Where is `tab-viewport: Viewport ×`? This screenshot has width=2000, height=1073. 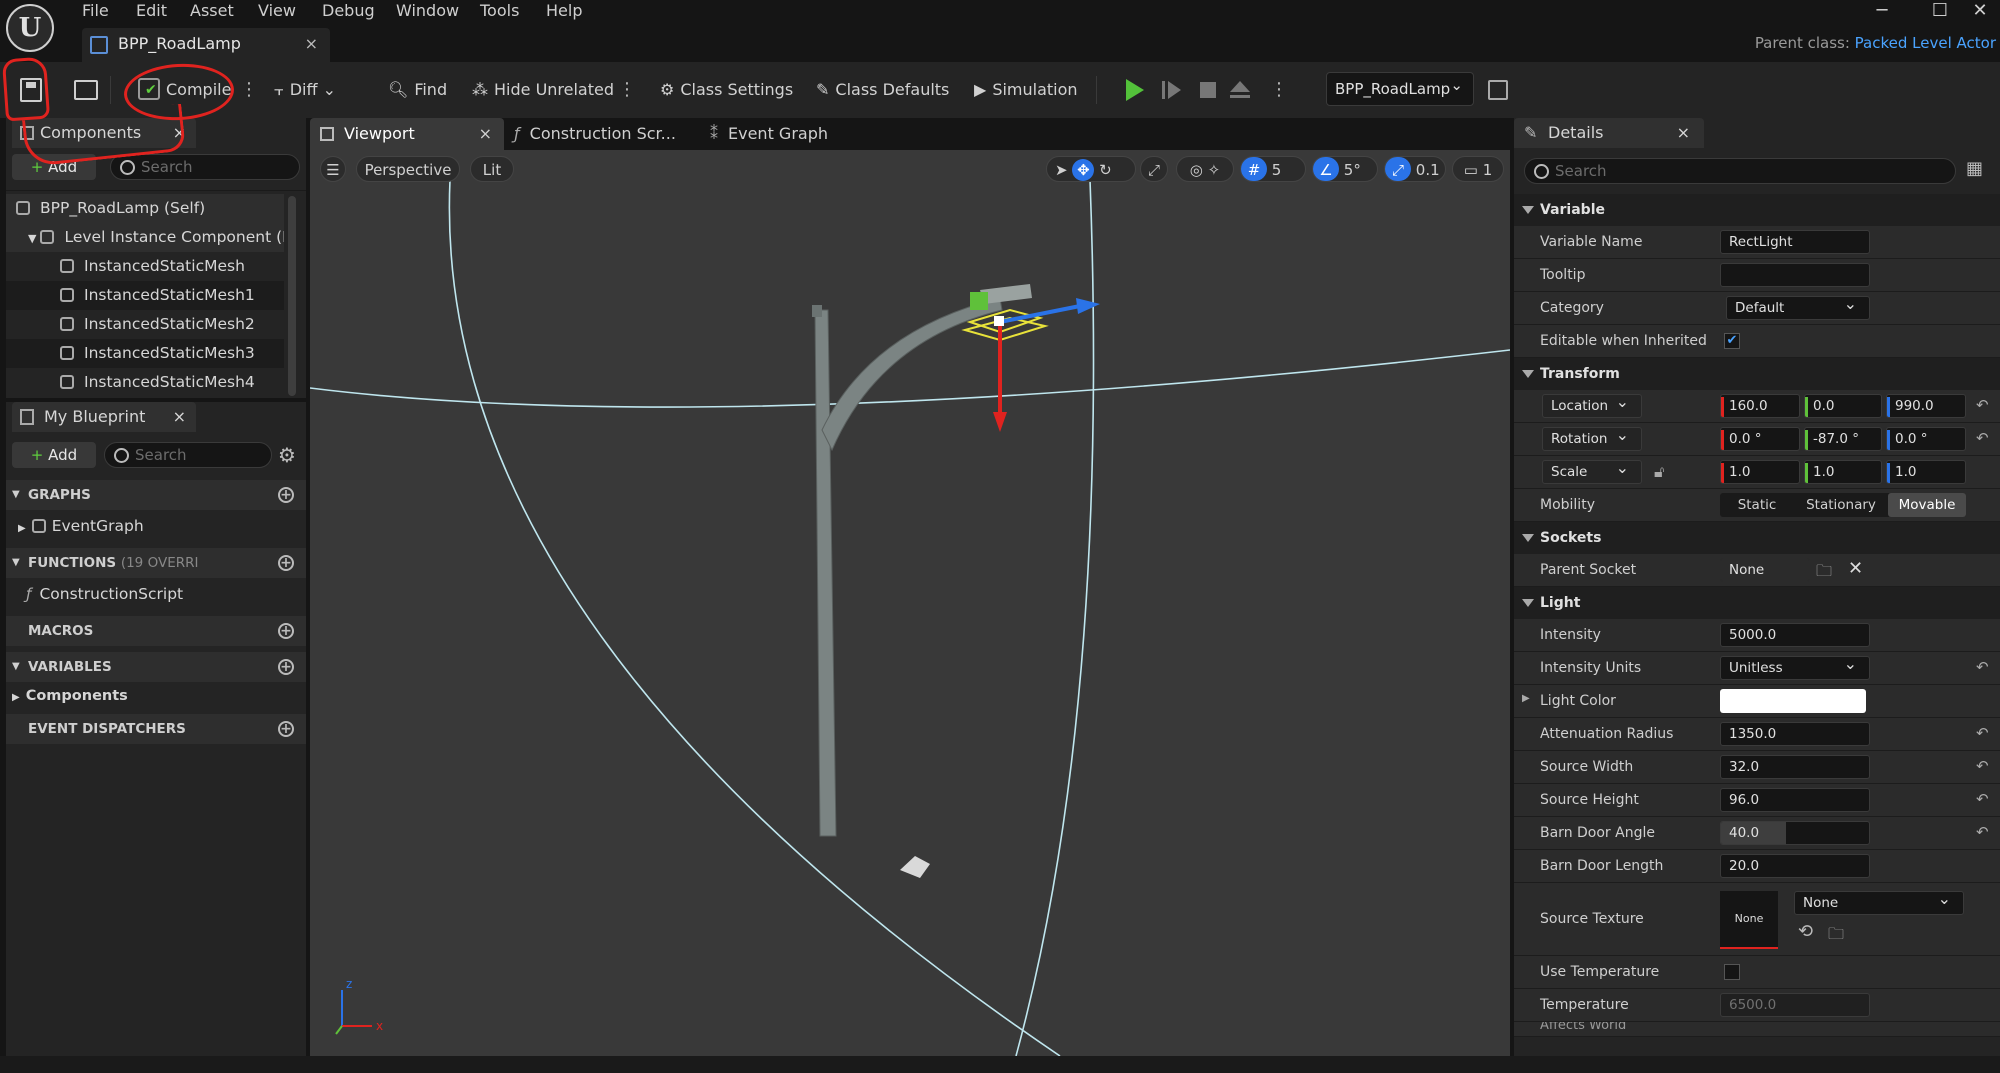 tab-viewport: Viewport × is located at coordinates (407, 134).